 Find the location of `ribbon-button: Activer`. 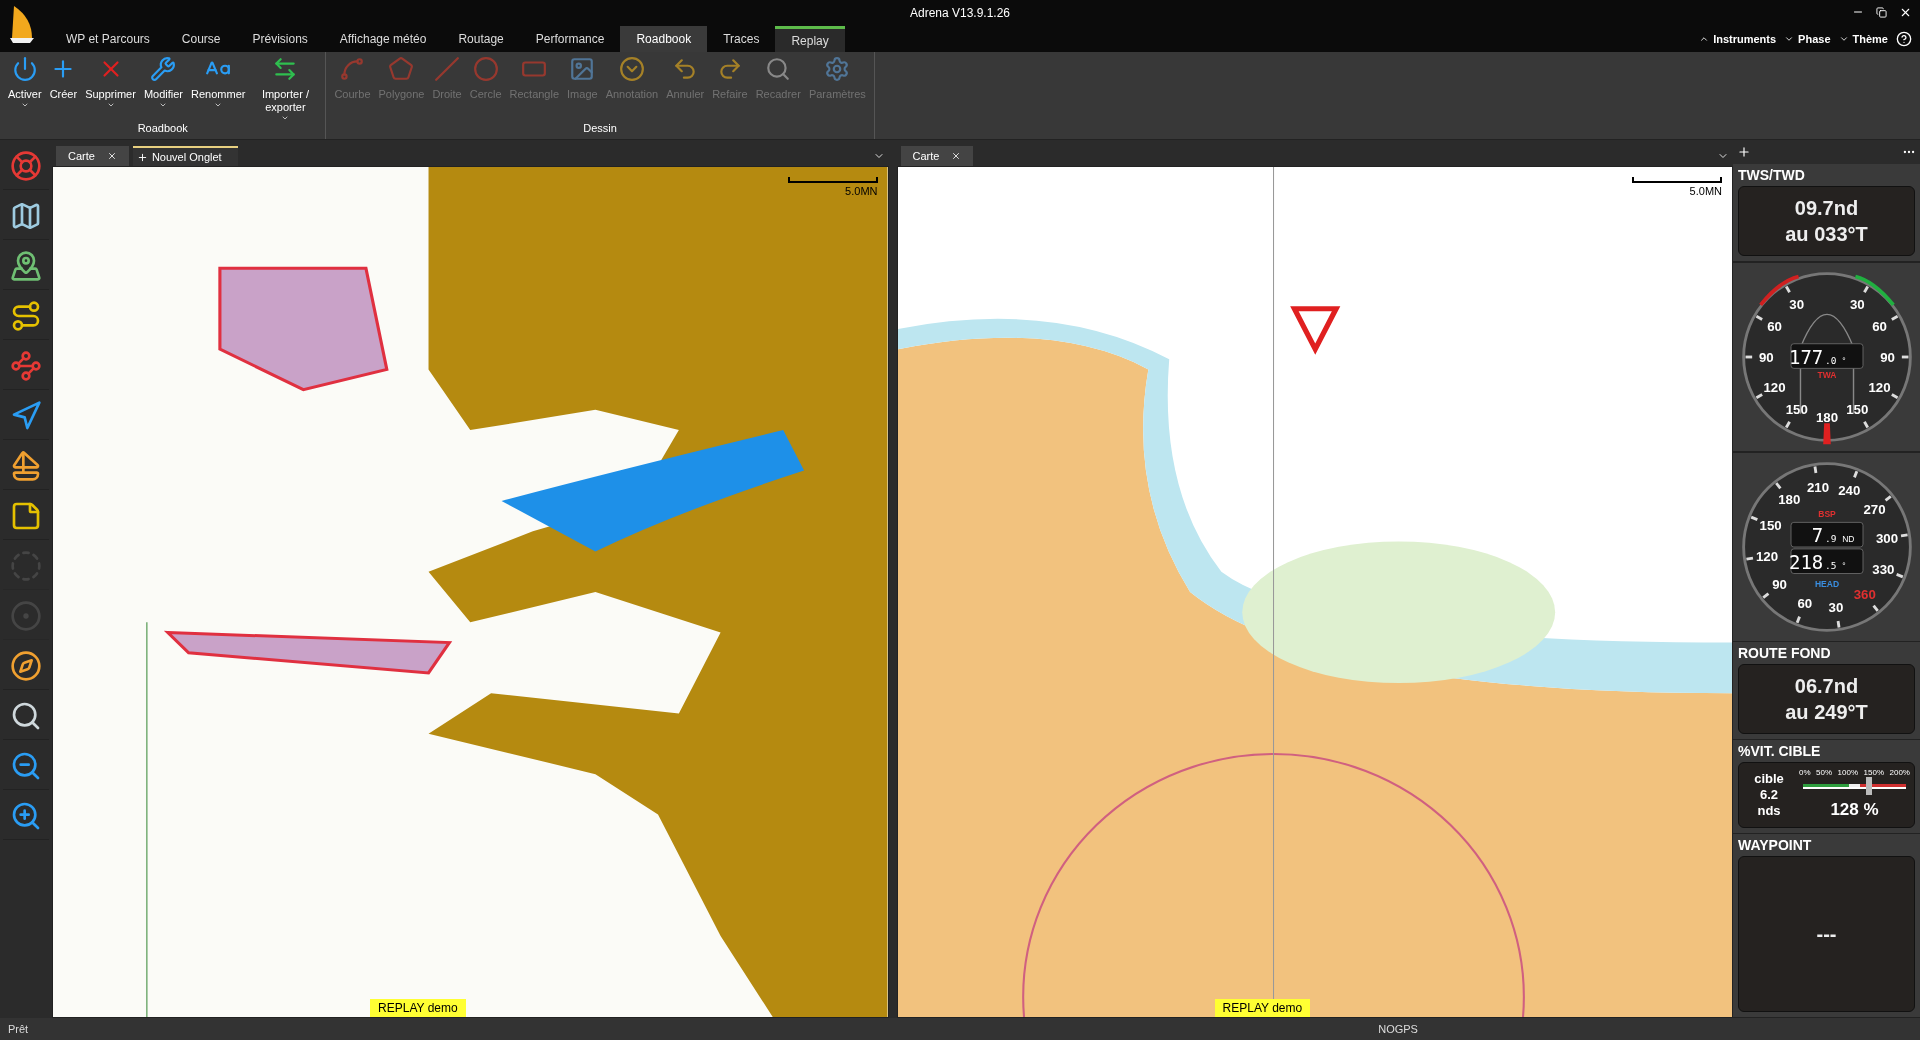

ribbon-button: Activer is located at coordinates (25, 82).